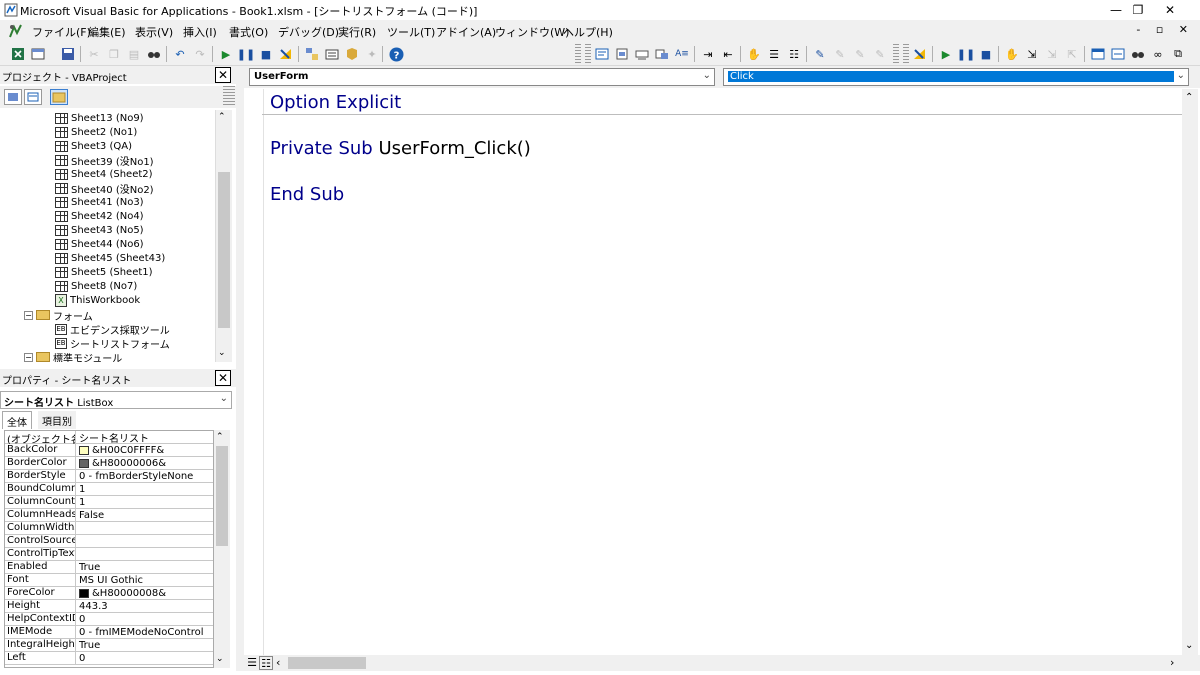 The width and height of the screenshot is (1200, 675). I want to click on code-line-option-explicit: Option Explicit, so click(335, 102).